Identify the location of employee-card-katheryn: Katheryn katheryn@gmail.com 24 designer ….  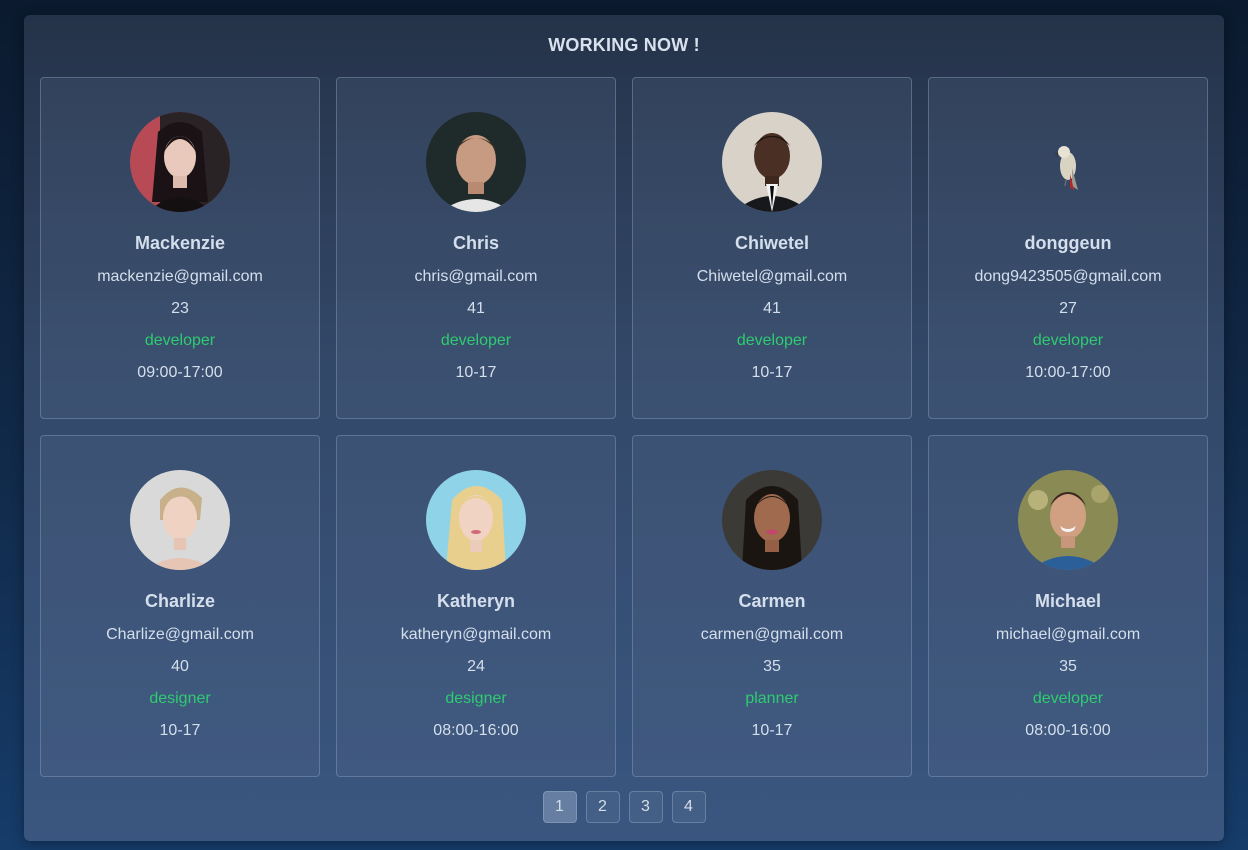
(476, 606).